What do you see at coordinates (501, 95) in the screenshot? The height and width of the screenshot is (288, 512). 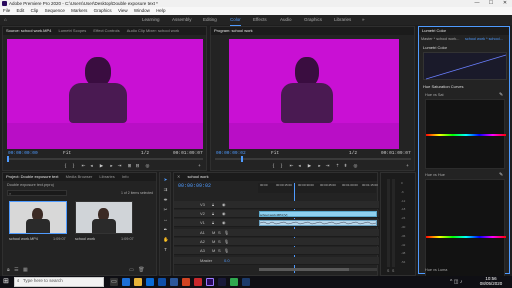 I see `eyedropper-icon: ✎` at bounding box center [501, 95].